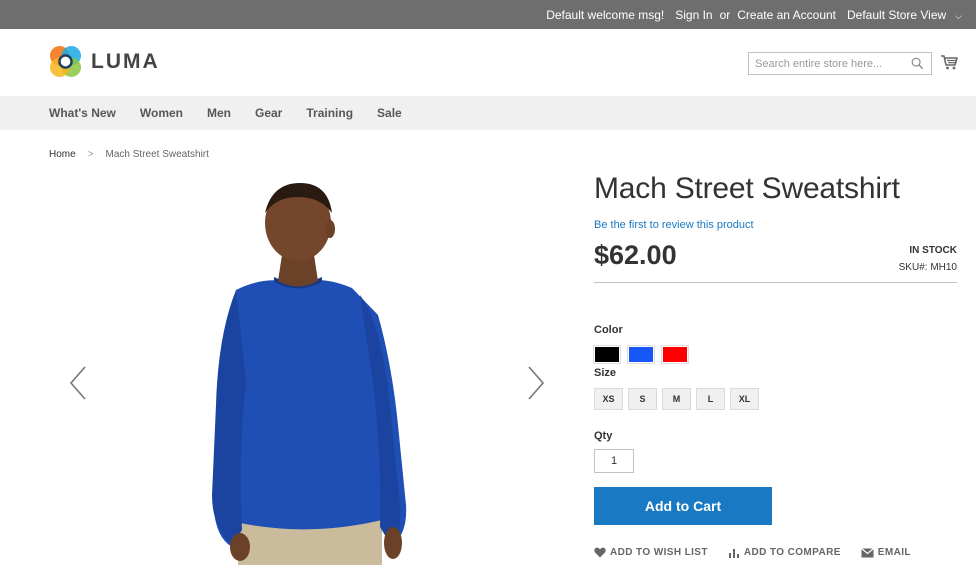 This screenshot has width=976, height=565. I want to click on stock-status: IN STOCK, so click(933, 250).